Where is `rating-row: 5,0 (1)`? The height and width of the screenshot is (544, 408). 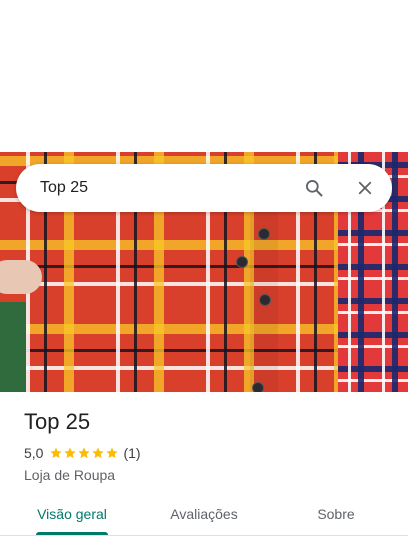
rating-row: 5,0 (1) is located at coordinates (209, 453).